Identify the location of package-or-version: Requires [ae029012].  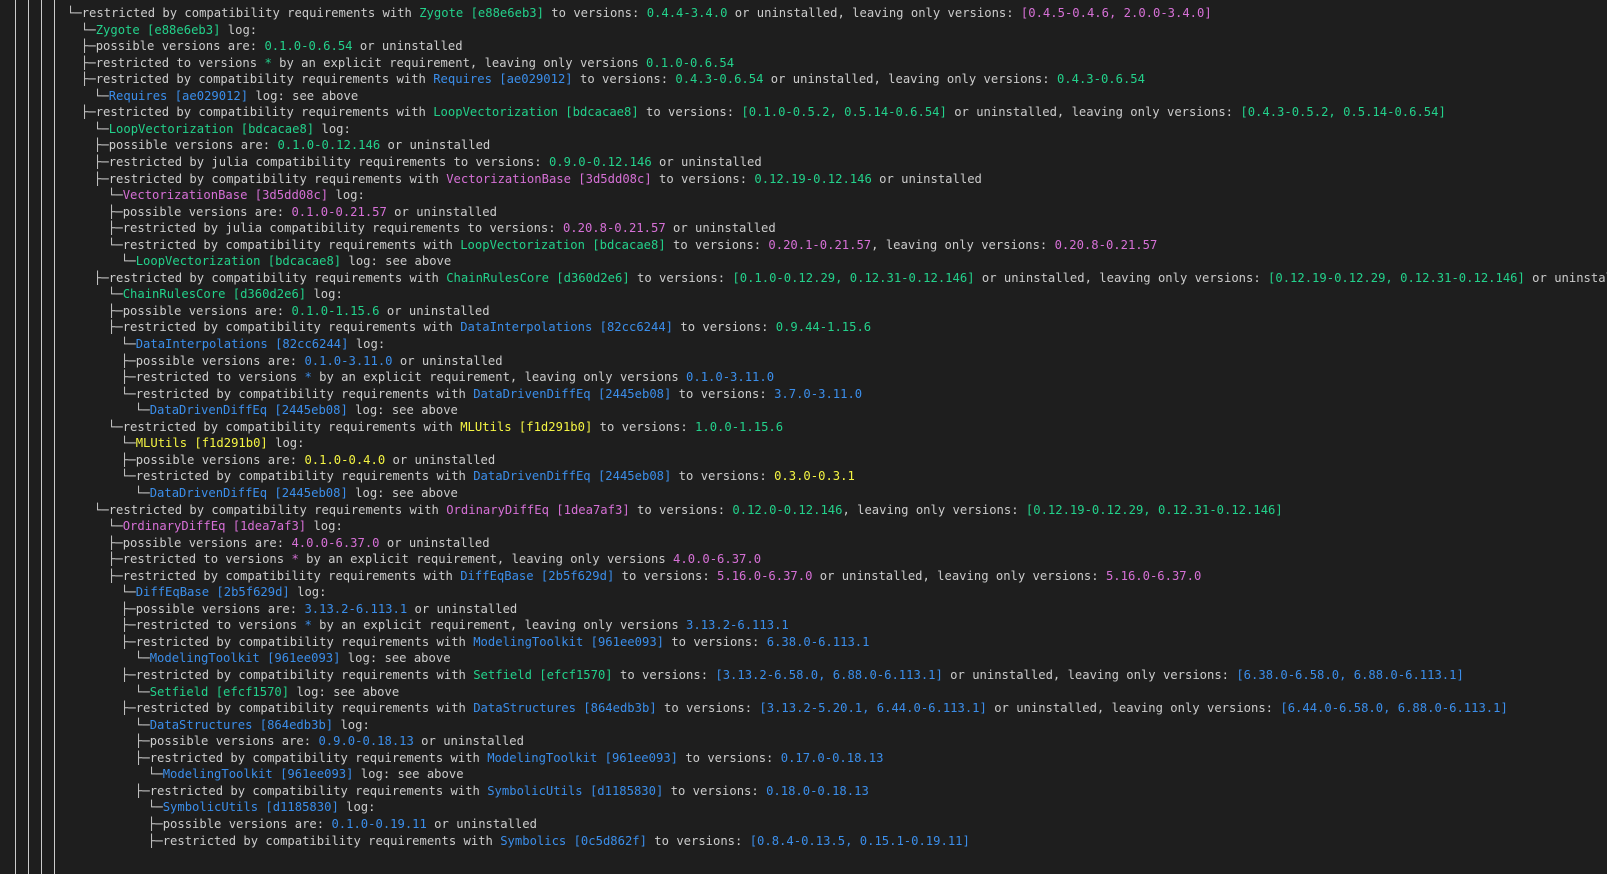
(503, 79).